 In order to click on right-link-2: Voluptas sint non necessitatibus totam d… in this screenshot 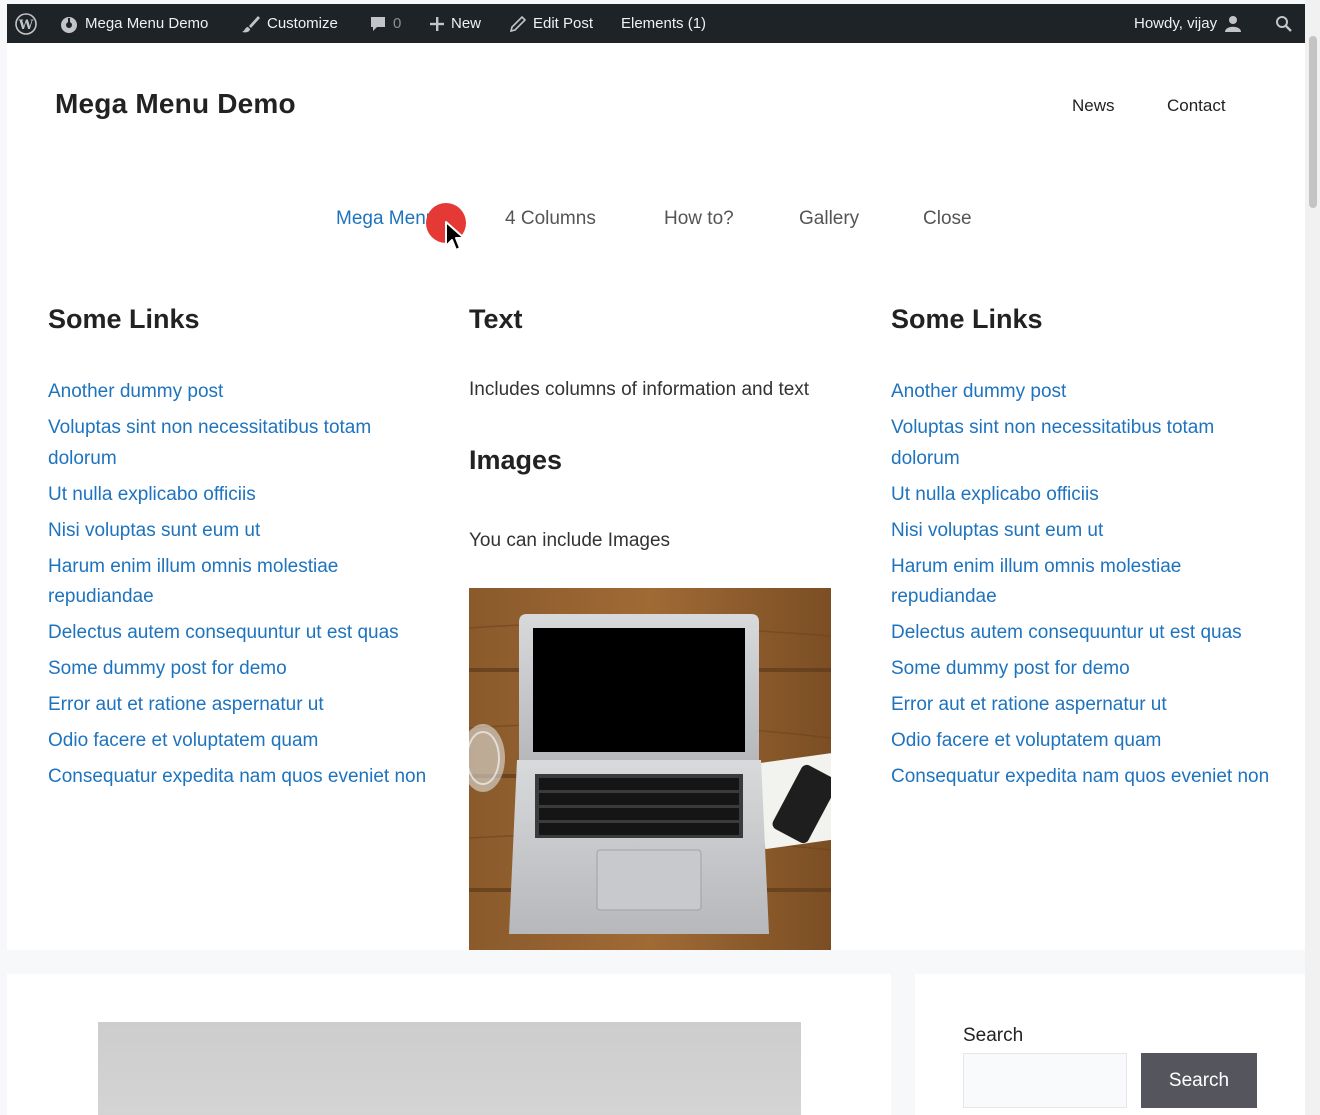, I will do `click(1086, 443)`.